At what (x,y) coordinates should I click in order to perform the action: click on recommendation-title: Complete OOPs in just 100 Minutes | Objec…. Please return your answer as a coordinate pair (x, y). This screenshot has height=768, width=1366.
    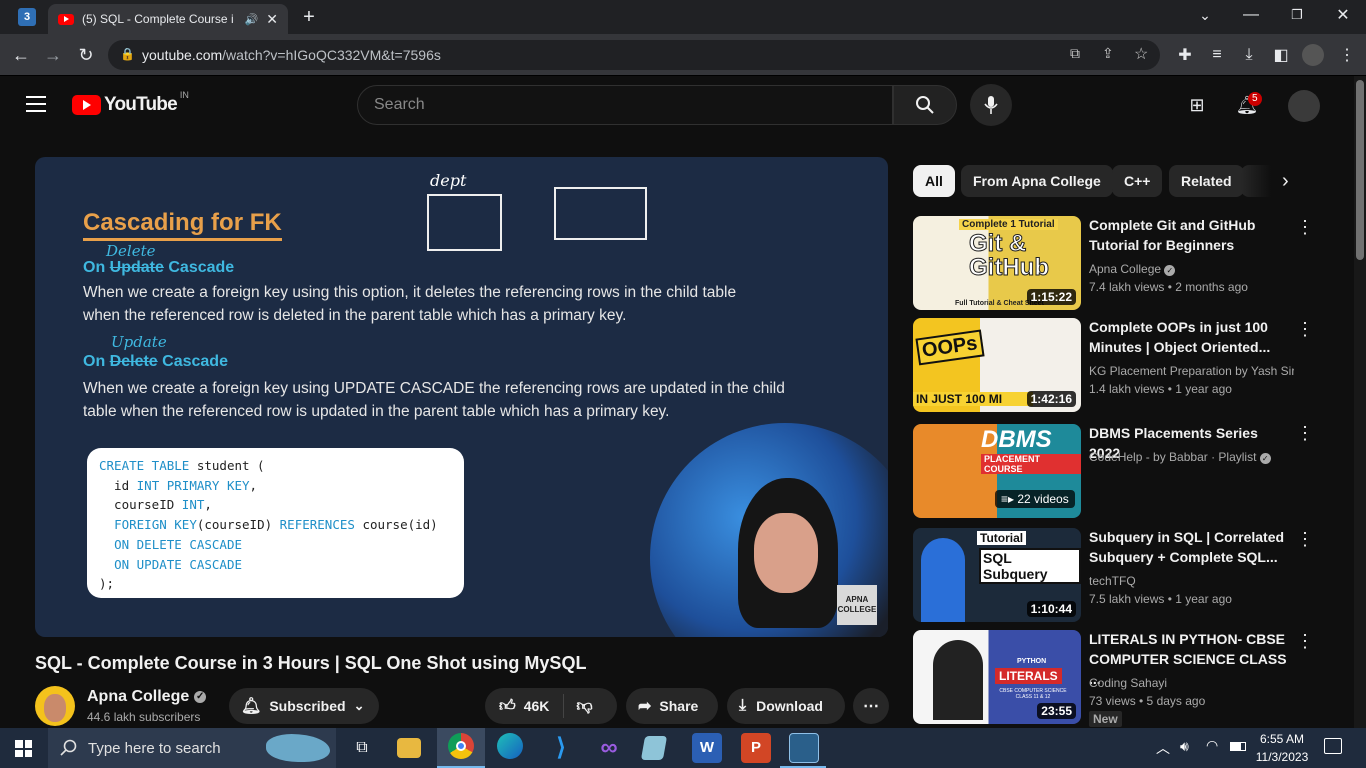
    Looking at the image, I should click on (1189, 337).